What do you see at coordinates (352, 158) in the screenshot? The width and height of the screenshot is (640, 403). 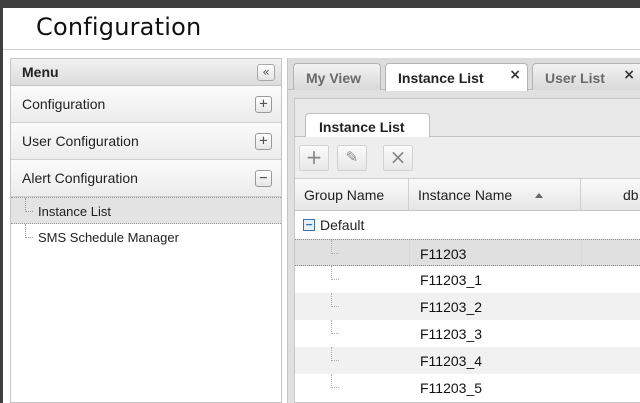 I see `edit-icon: ✎` at bounding box center [352, 158].